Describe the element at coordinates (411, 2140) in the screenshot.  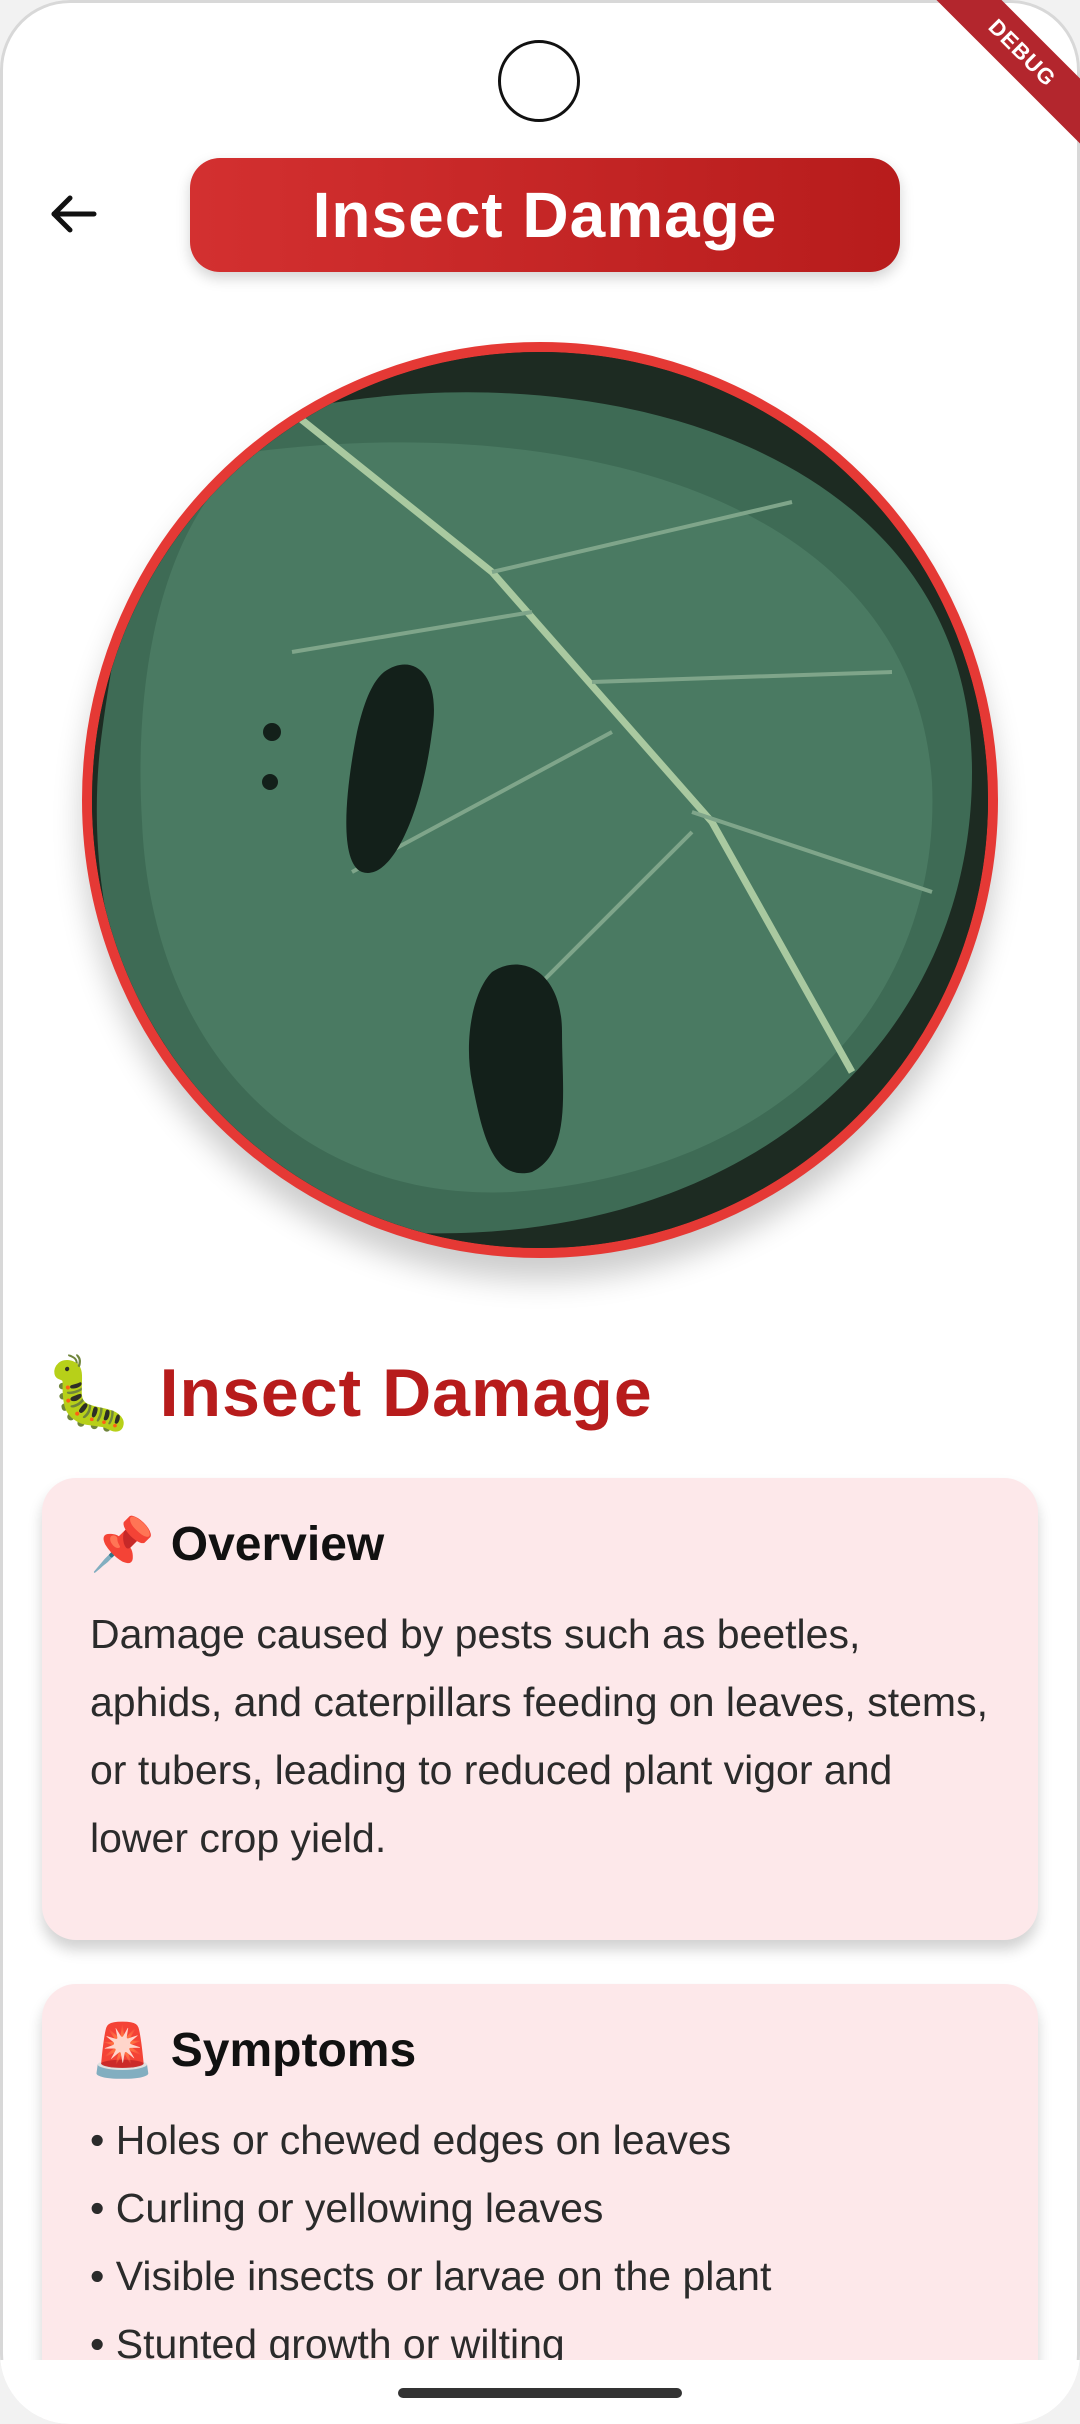
I see `symptom-item: • Holes or chewed edges on leaves` at that location.